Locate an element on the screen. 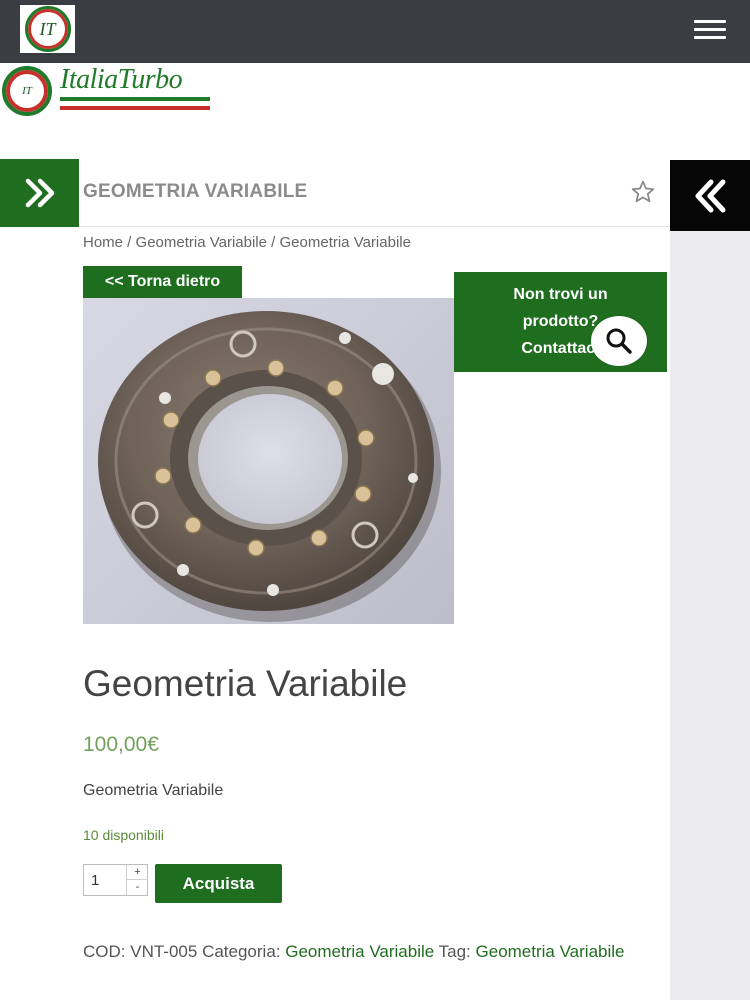 The image size is (750, 1000). decrement-button: - is located at coordinates (137, 887).